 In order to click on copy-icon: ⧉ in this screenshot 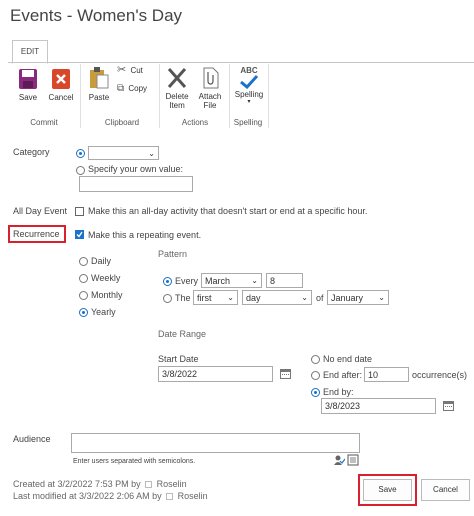, I will do `click(121, 88)`.